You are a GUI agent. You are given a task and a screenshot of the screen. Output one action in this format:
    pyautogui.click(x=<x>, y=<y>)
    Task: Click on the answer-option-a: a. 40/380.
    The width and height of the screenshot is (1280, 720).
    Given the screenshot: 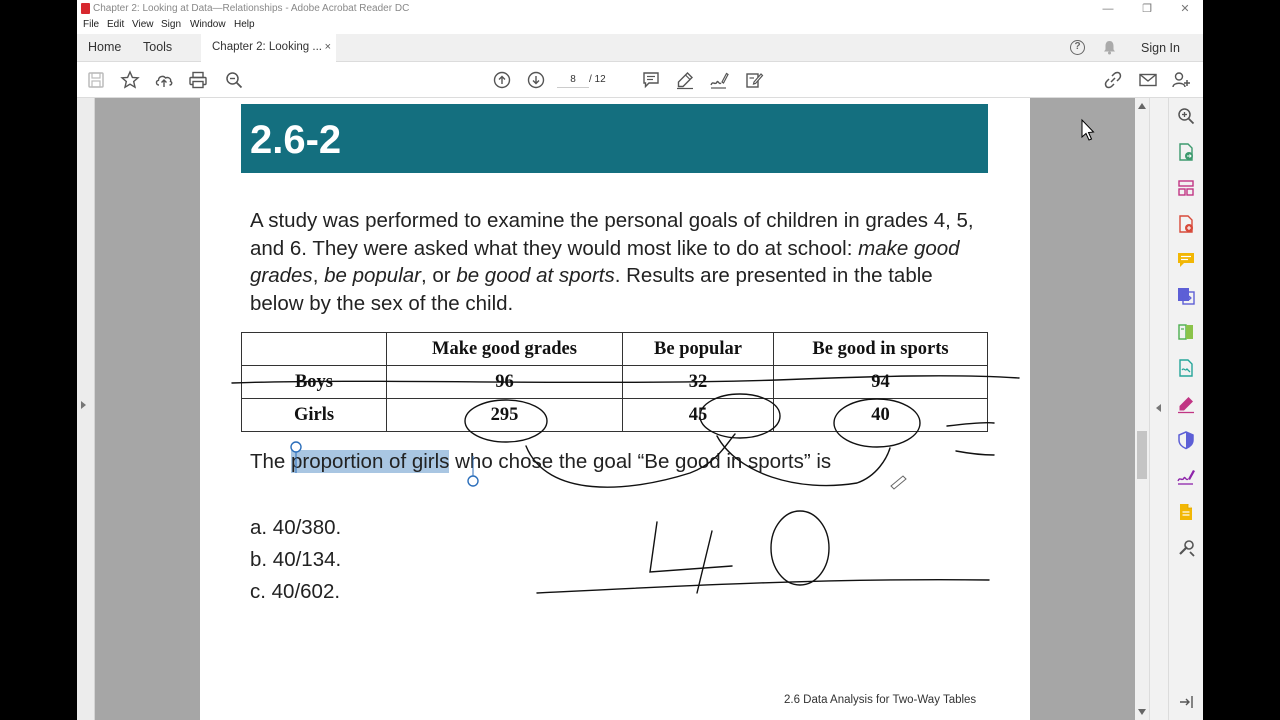 What is the action you would take?
    pyautogui.click(x=296, y=527)
    